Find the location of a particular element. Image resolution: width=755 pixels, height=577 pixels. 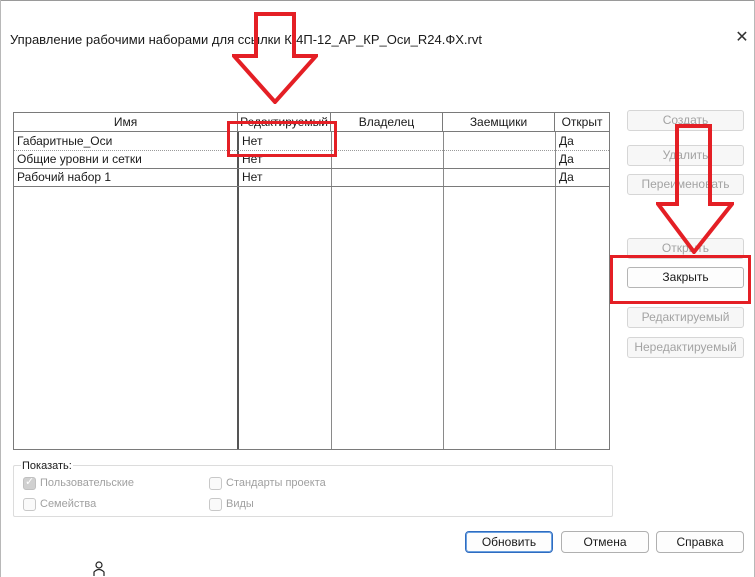

highlight-box-close is located at coordinates (680, 279).